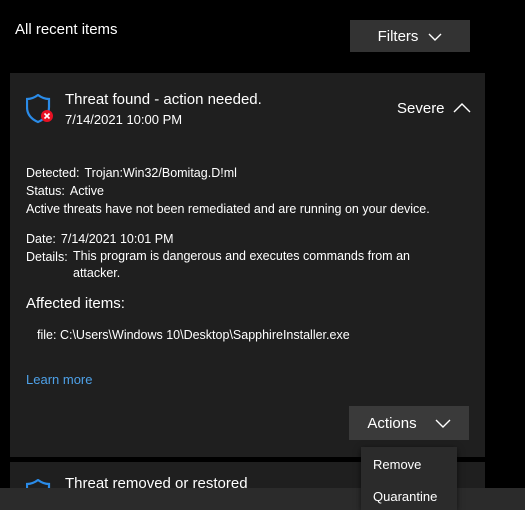  Describe the element at coordinates (163, 99) in the screenshot. I see `threat-title: Threat found - action needed.` at that location.